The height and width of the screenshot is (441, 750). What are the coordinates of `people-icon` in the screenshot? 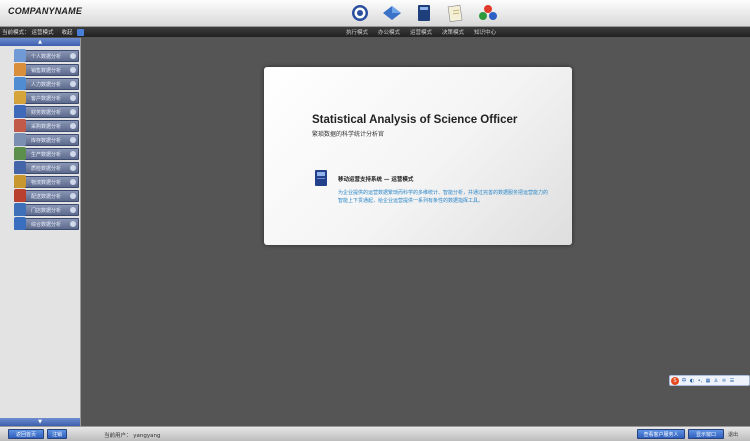 It's located at (20, 83).